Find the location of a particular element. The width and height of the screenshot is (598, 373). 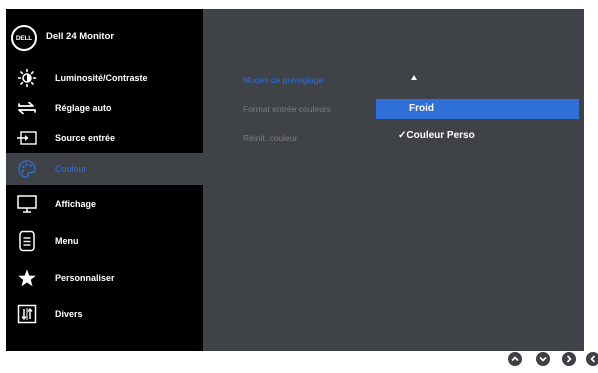

nav-up-button is located at coordinates (515, 359).